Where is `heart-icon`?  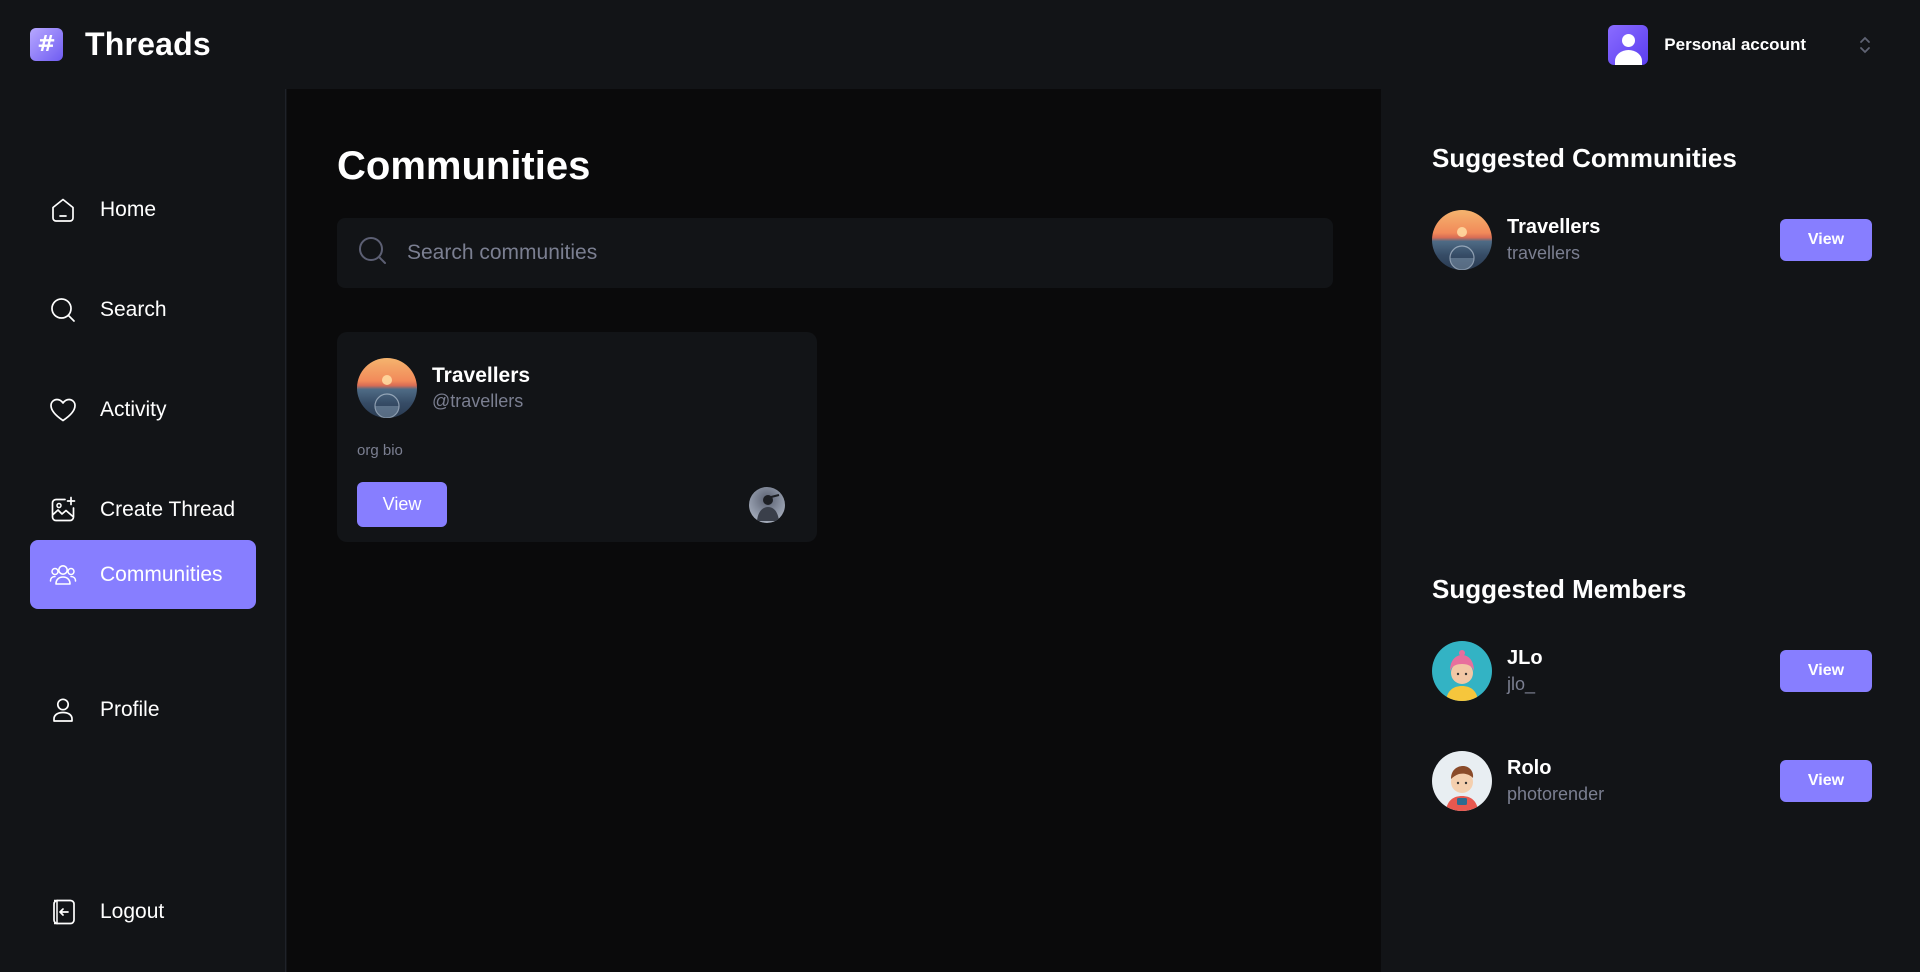
heart-icon is located at coordinates (63, 410).